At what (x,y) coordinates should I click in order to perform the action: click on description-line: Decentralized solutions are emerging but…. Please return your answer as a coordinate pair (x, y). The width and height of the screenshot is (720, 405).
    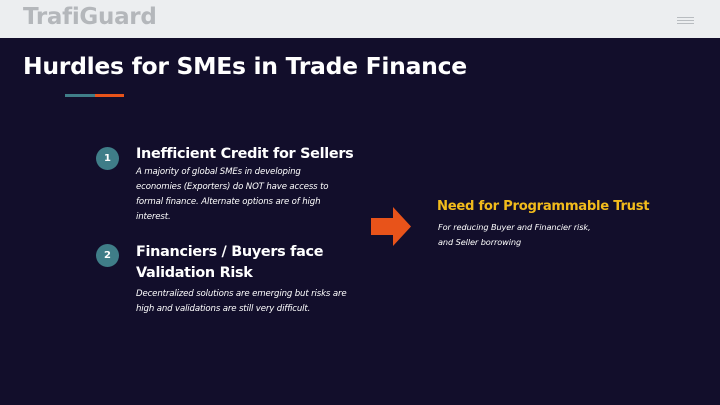
    Looking at the image, I should click on (241, 294).